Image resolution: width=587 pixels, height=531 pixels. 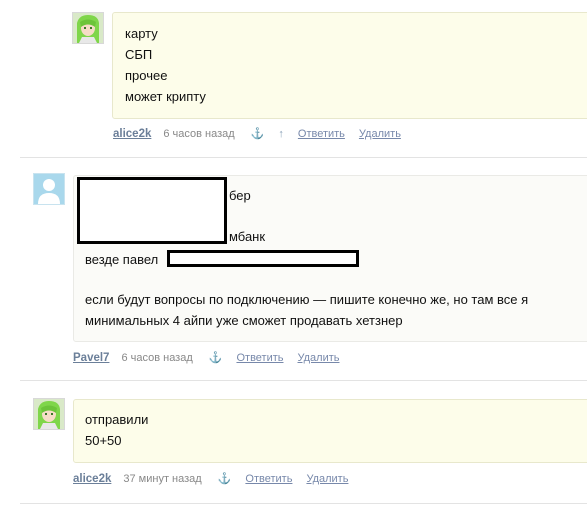 What do you see at coordinates (162, 479) in the screenshot?
I see `timestamp: 37 минут назад` at bounding box center [162, 479].